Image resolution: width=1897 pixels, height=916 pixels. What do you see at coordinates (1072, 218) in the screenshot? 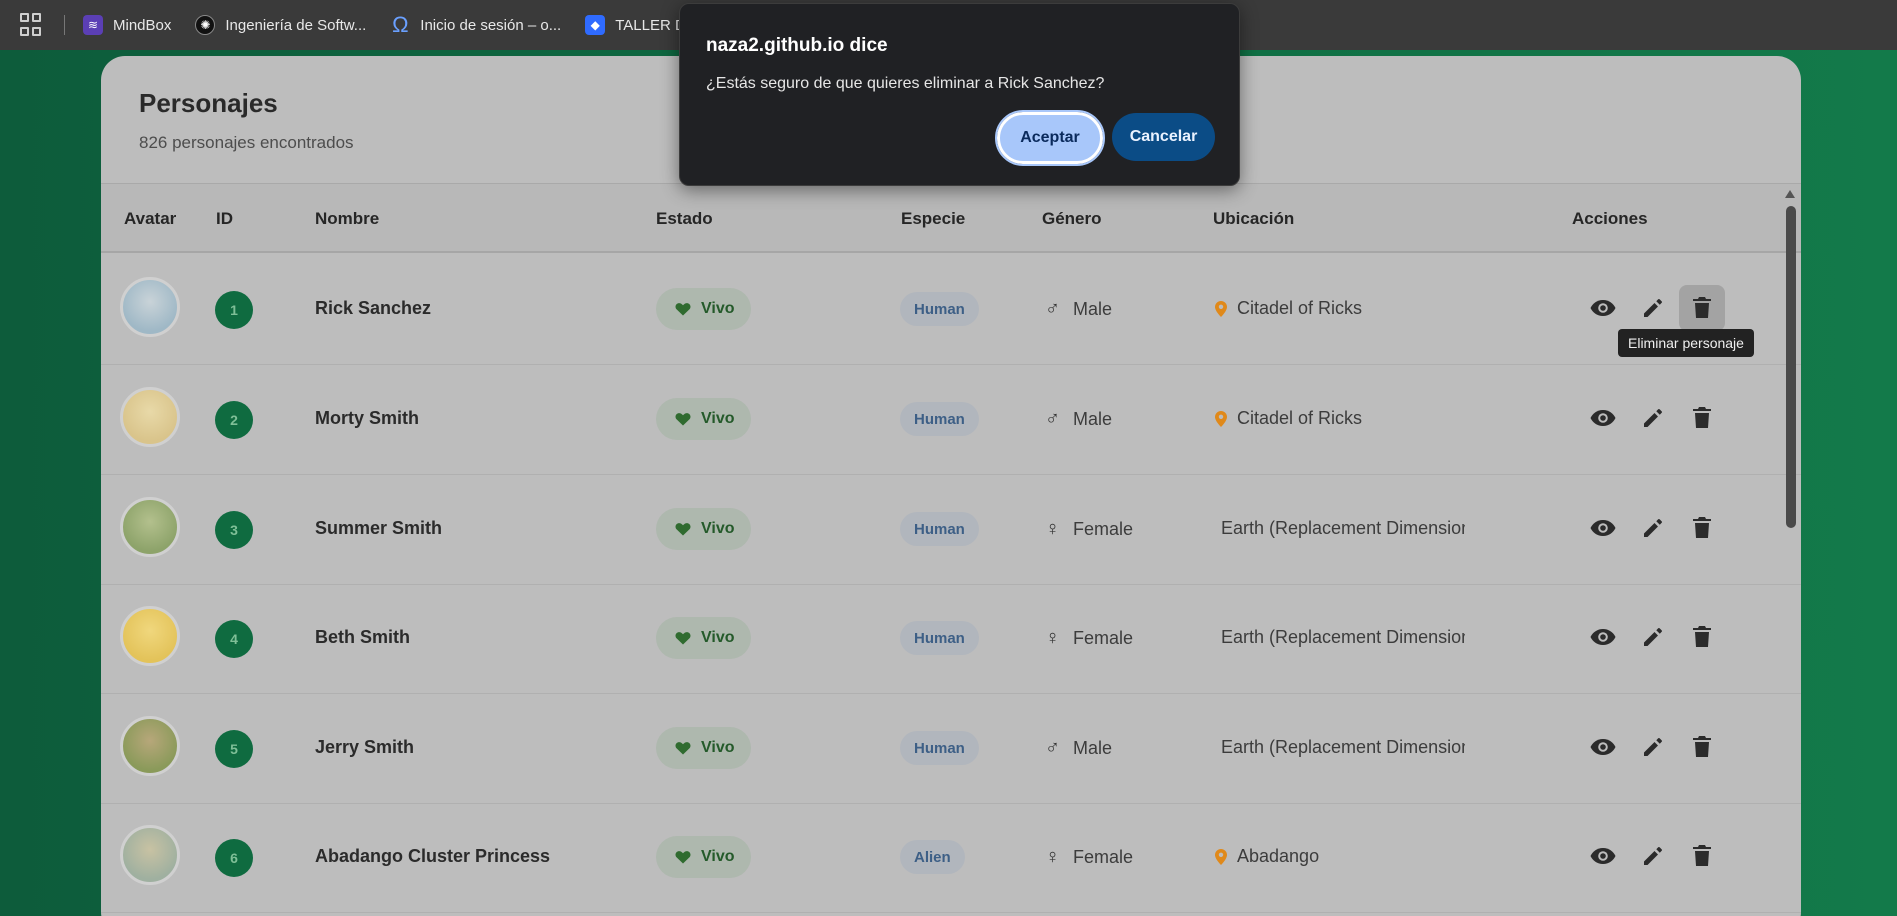
I see `header-genero: Género` at bounding box center [1072, 218].